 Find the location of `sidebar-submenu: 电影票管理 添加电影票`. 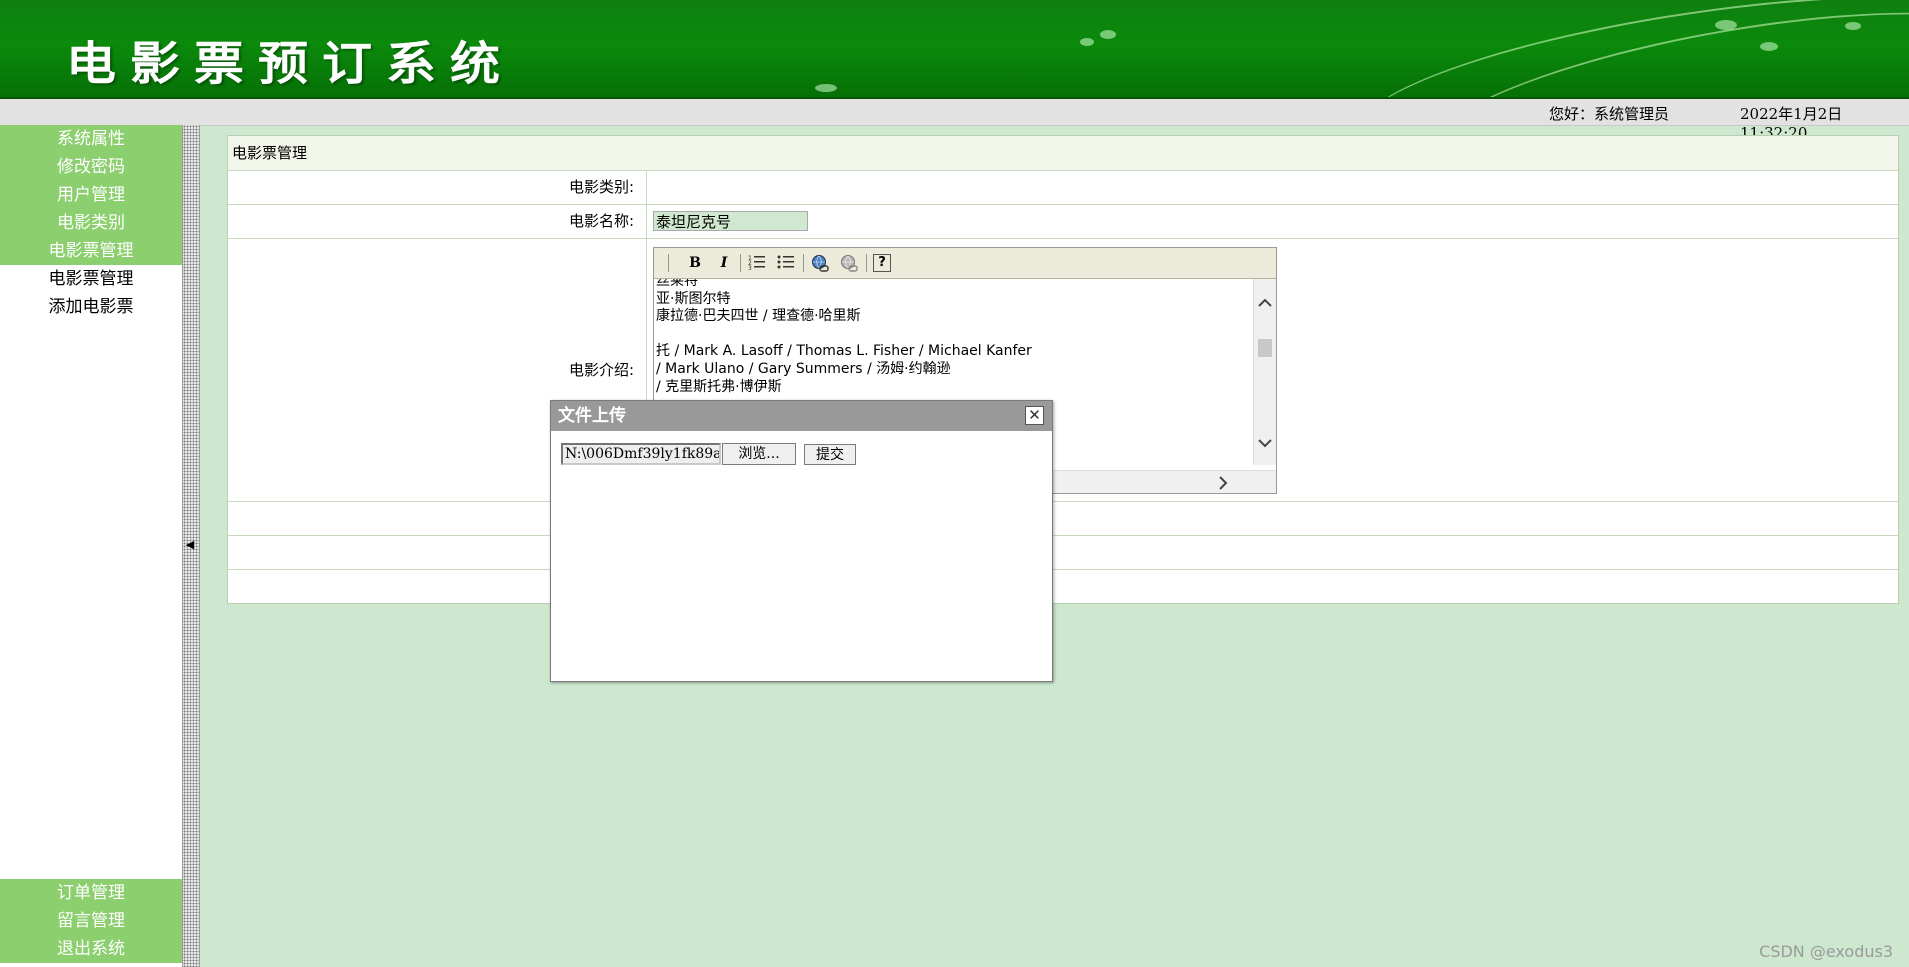

sidebar-submenu: 电影票管理 添加电影票 is located at coordinates (91, 293).